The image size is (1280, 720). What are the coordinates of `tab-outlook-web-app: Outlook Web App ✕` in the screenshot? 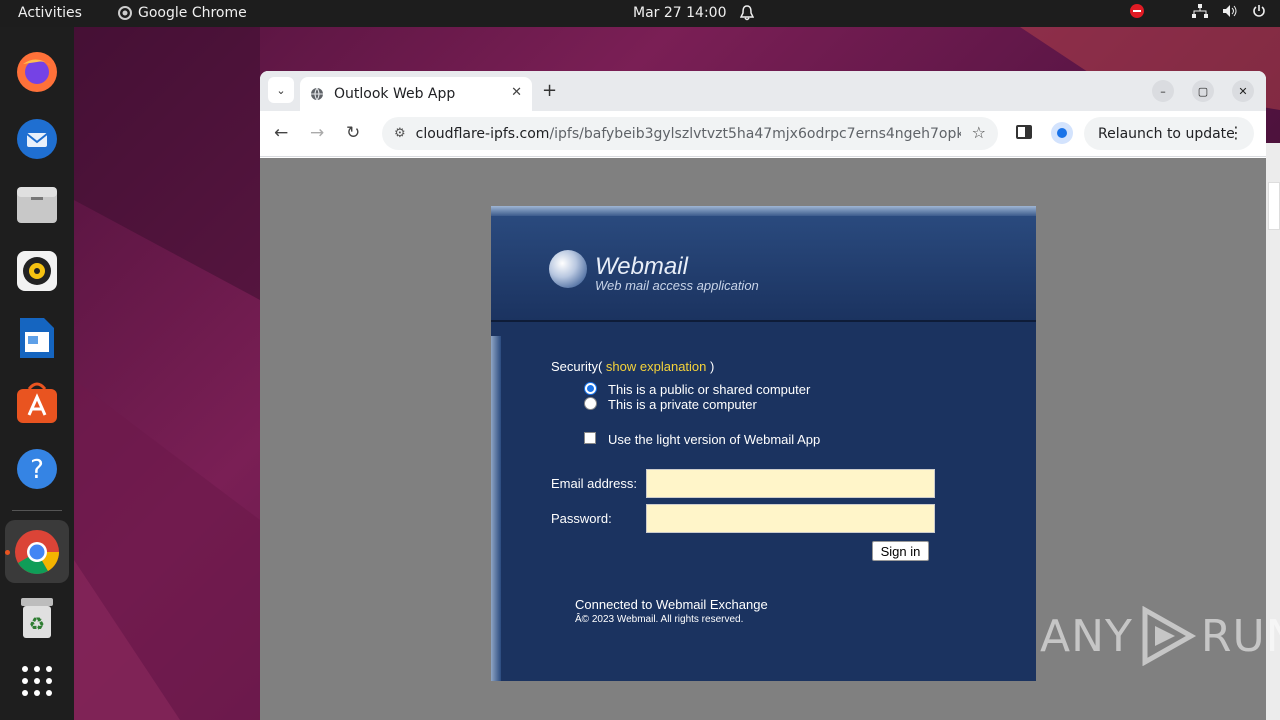 It's located at (416, 94).